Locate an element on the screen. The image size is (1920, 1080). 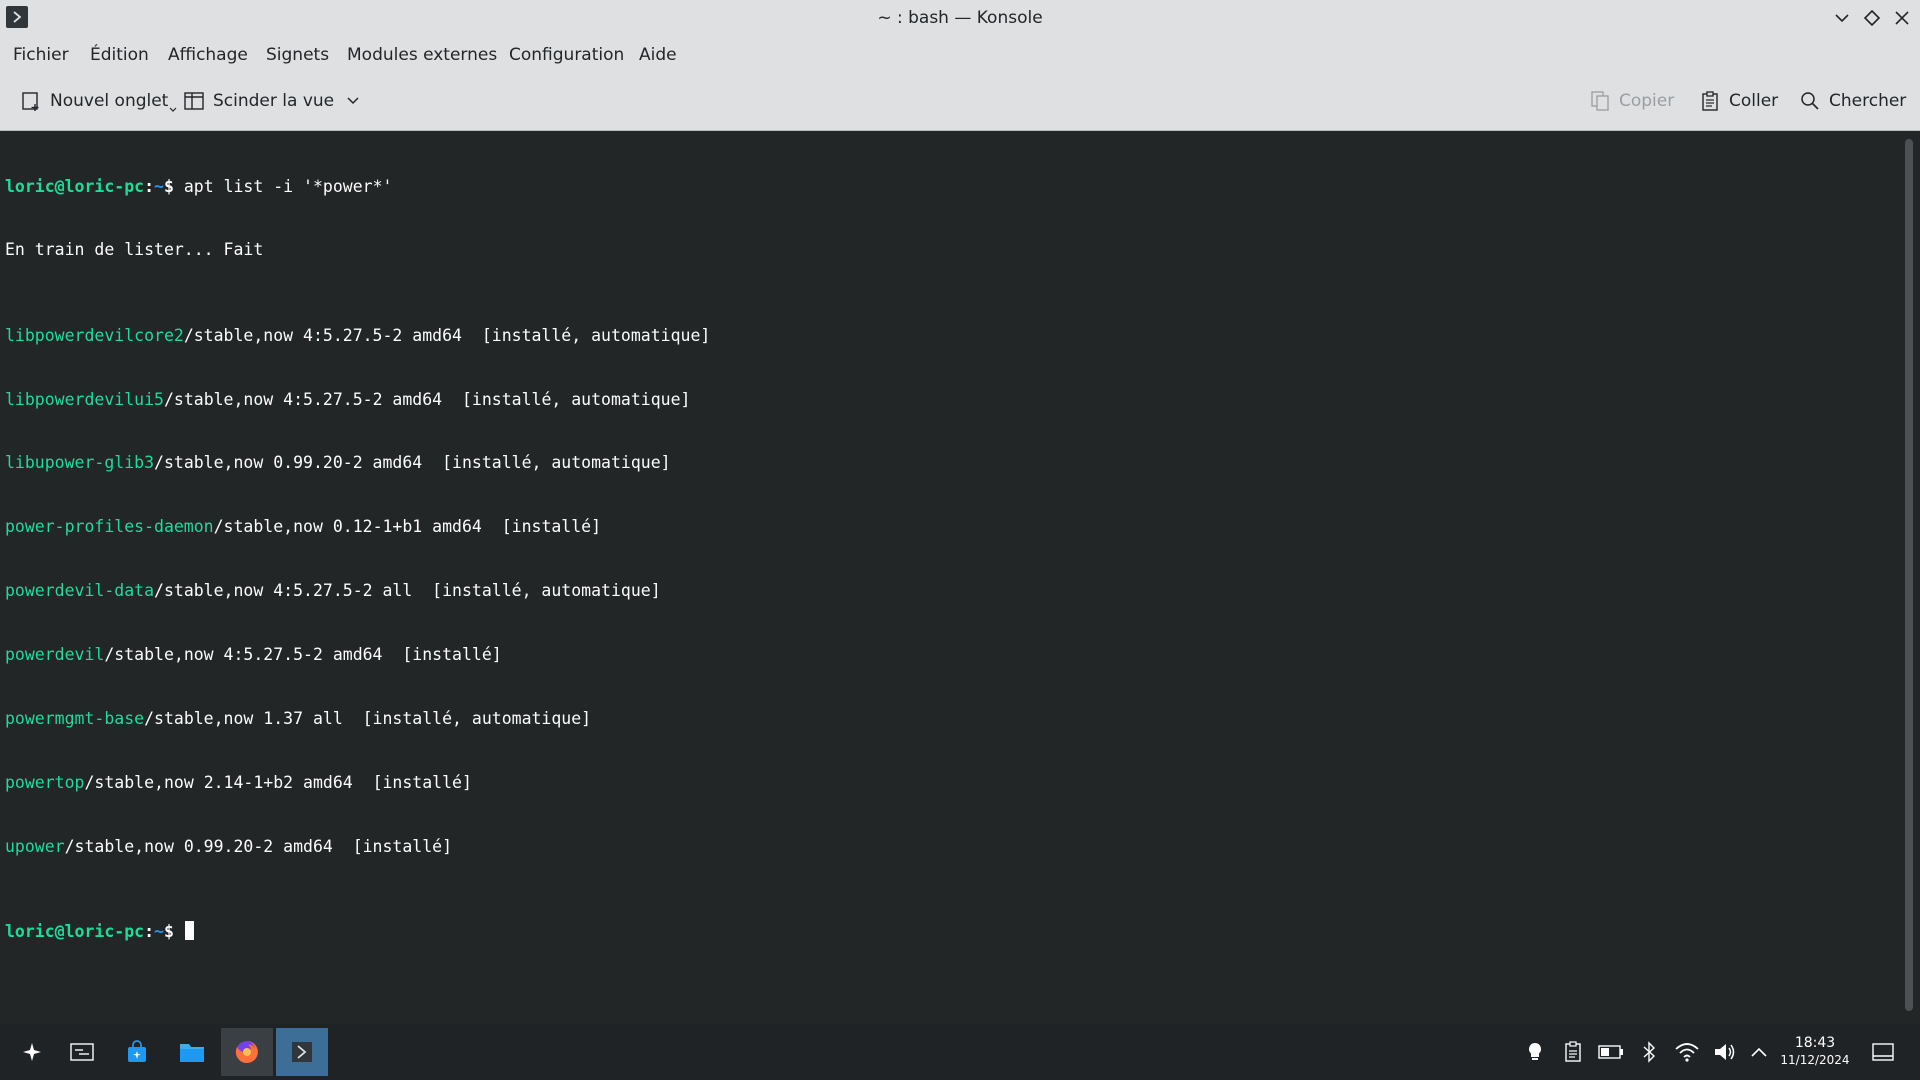
pager-button is located at coordinates (82, 1052).